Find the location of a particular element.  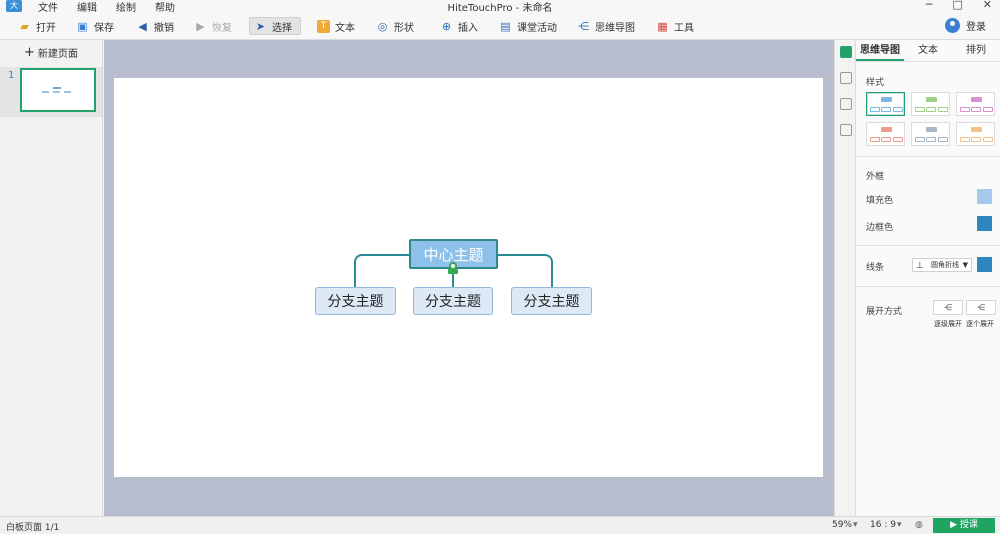

expand-each-icon: ⋲ is located at coordinates (981, 307).